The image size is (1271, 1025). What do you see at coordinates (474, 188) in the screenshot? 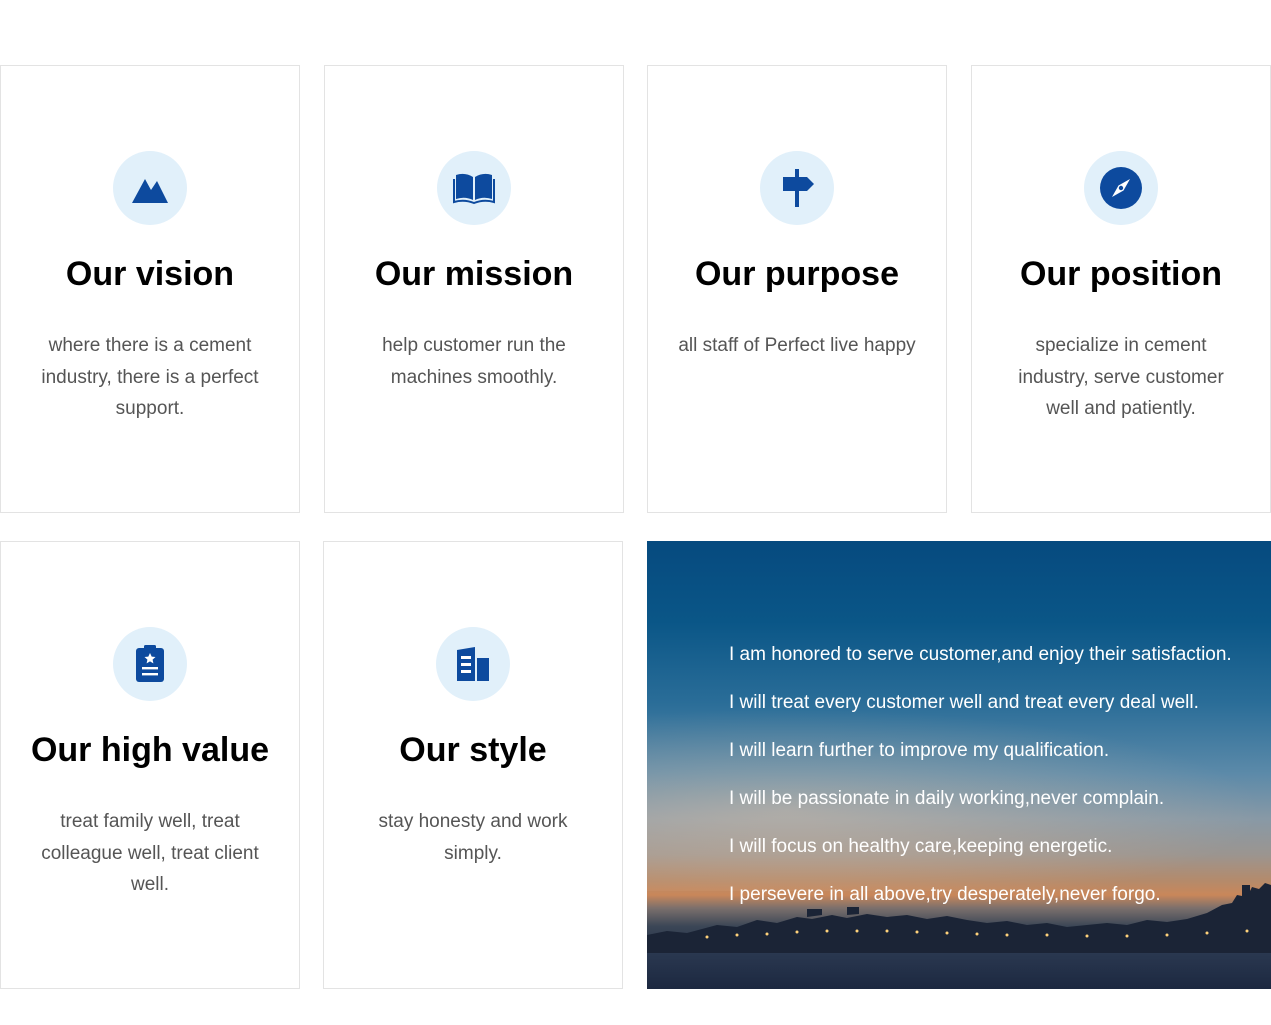
I see `book-icon` at bounding box center [474, 188].